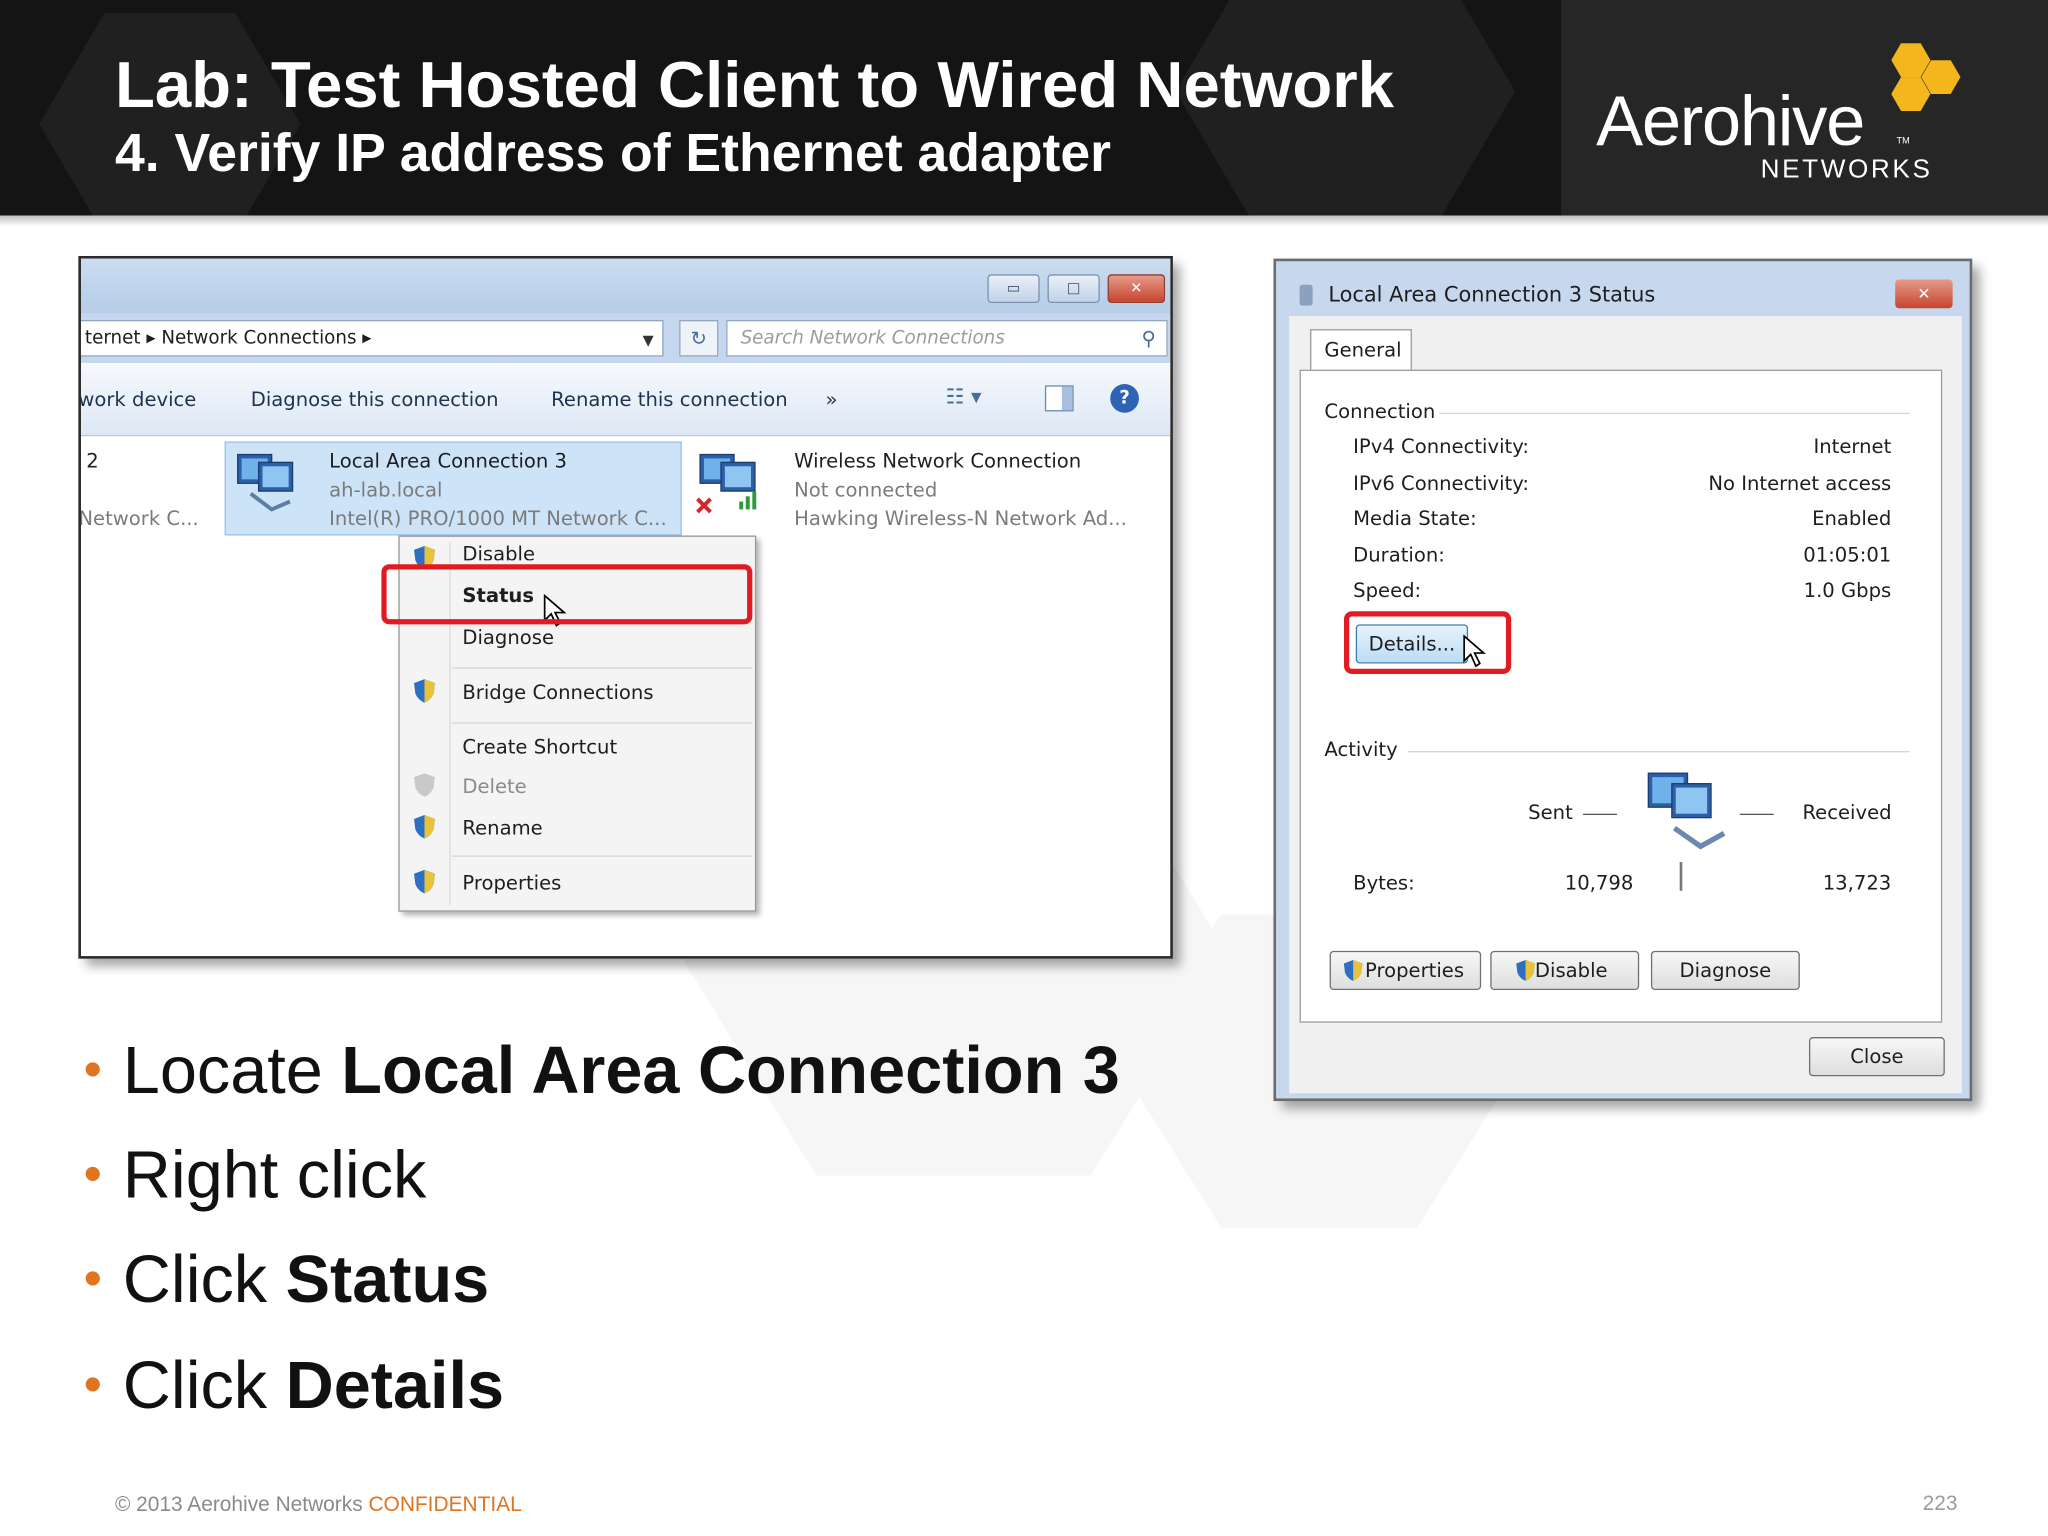  I want to click on refresh-icon: ↻, so click(699, 338).